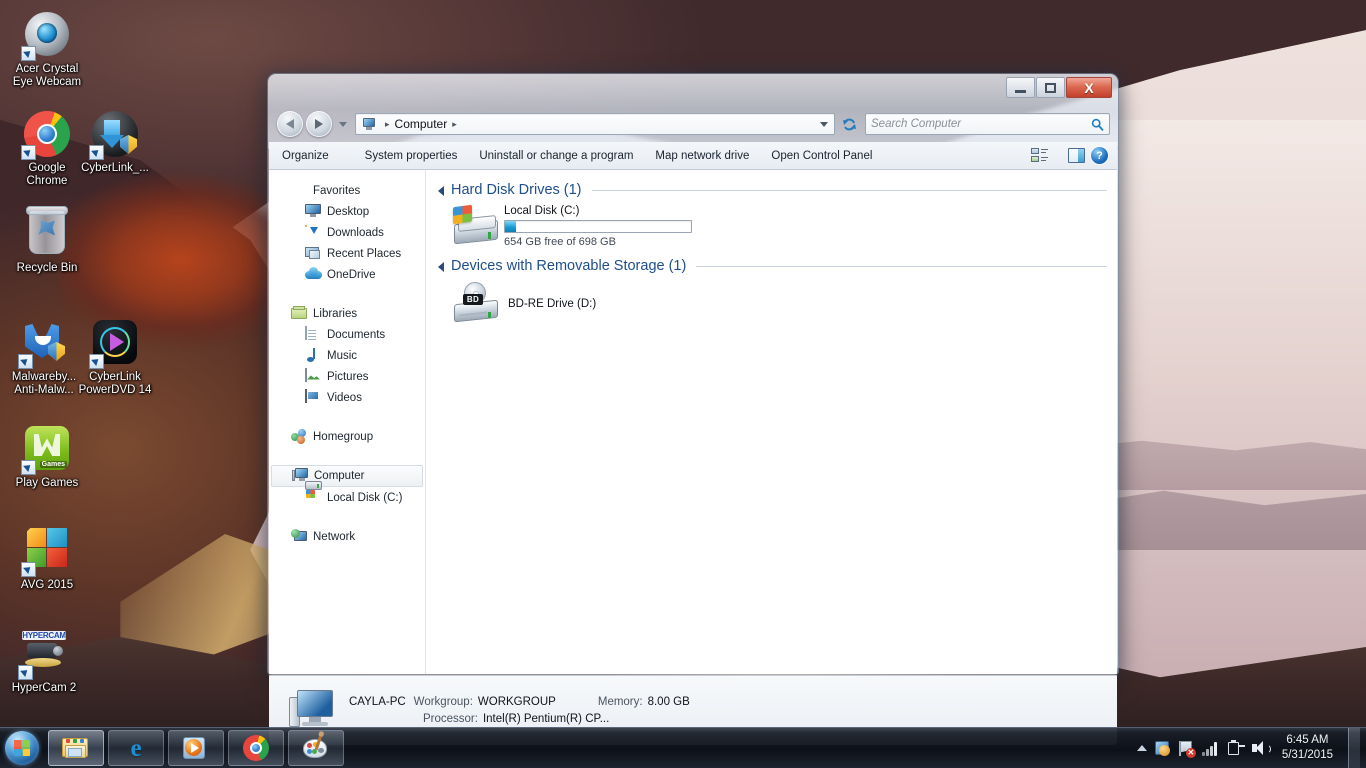 Image resolution: width=1366 pixels, height=768 pixels. What do you see at coordinates (28, 53) in the screenshot?
I see `shortcut-arrow-icon` at bounding box center [28, 53].